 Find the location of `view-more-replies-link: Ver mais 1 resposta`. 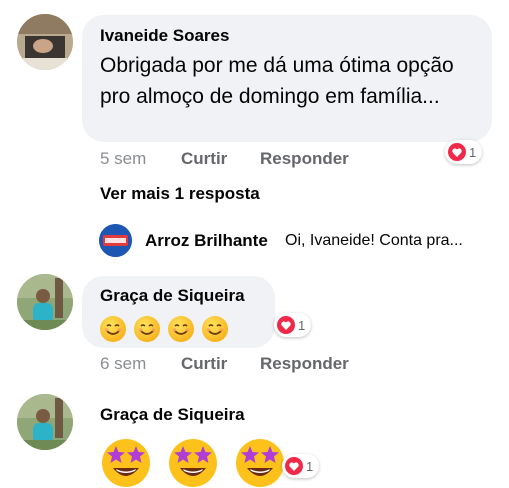

view-more-replies-link: Ver mais 1 resposta is located at coordinates (180, 194).